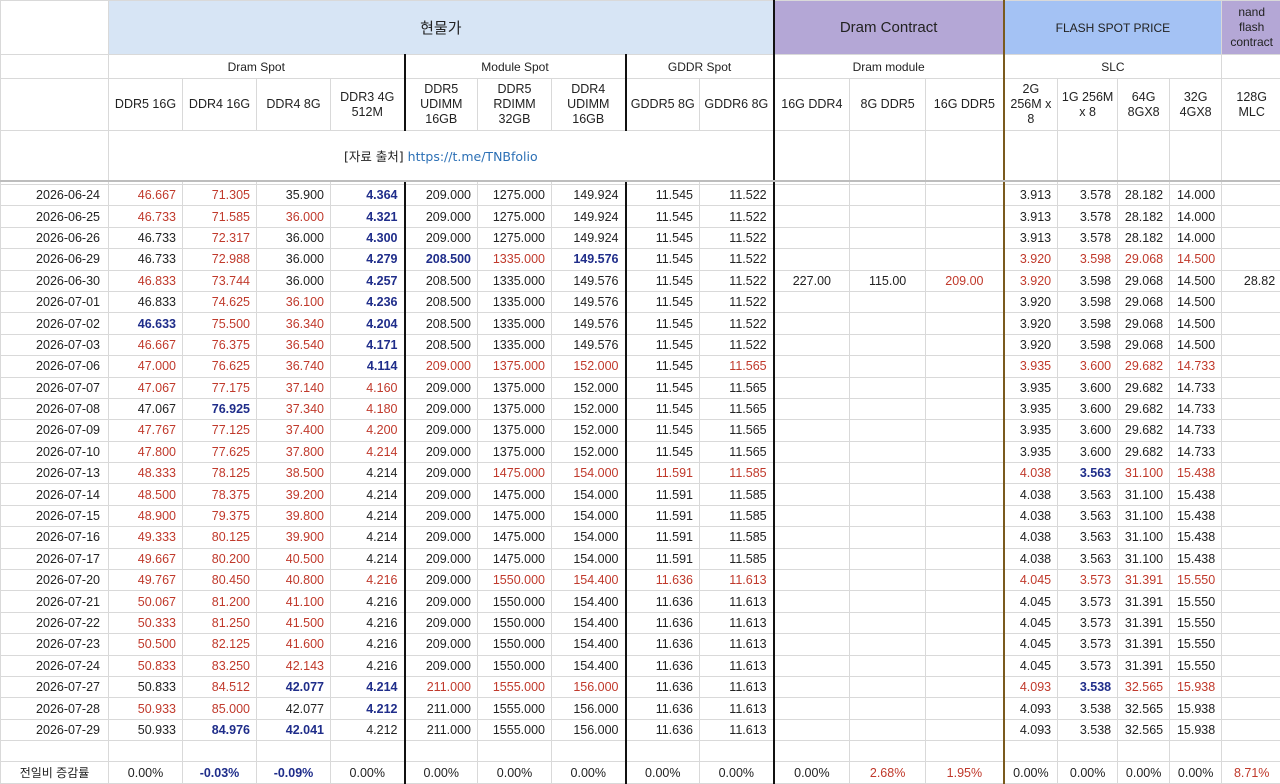  What do you see at coordinates (589, 237) in the screenshot?
I see `table-cell: 149.924` at bounding box center [589, 237].